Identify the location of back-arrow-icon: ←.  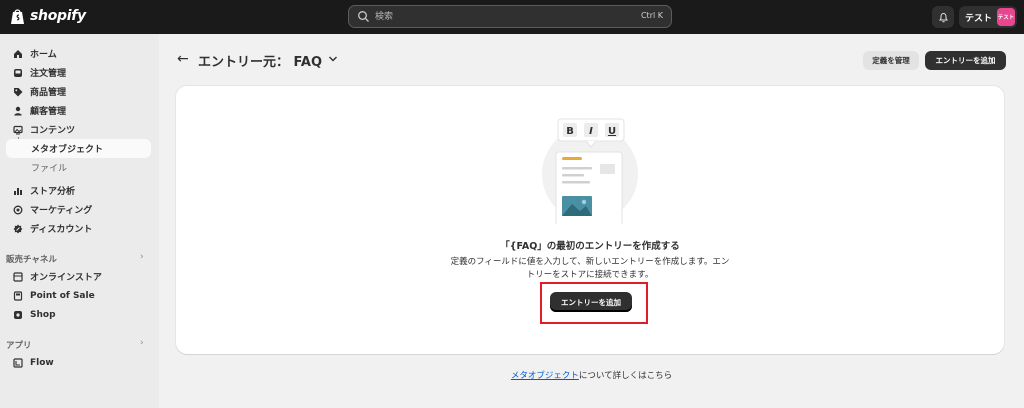
(183, 59).